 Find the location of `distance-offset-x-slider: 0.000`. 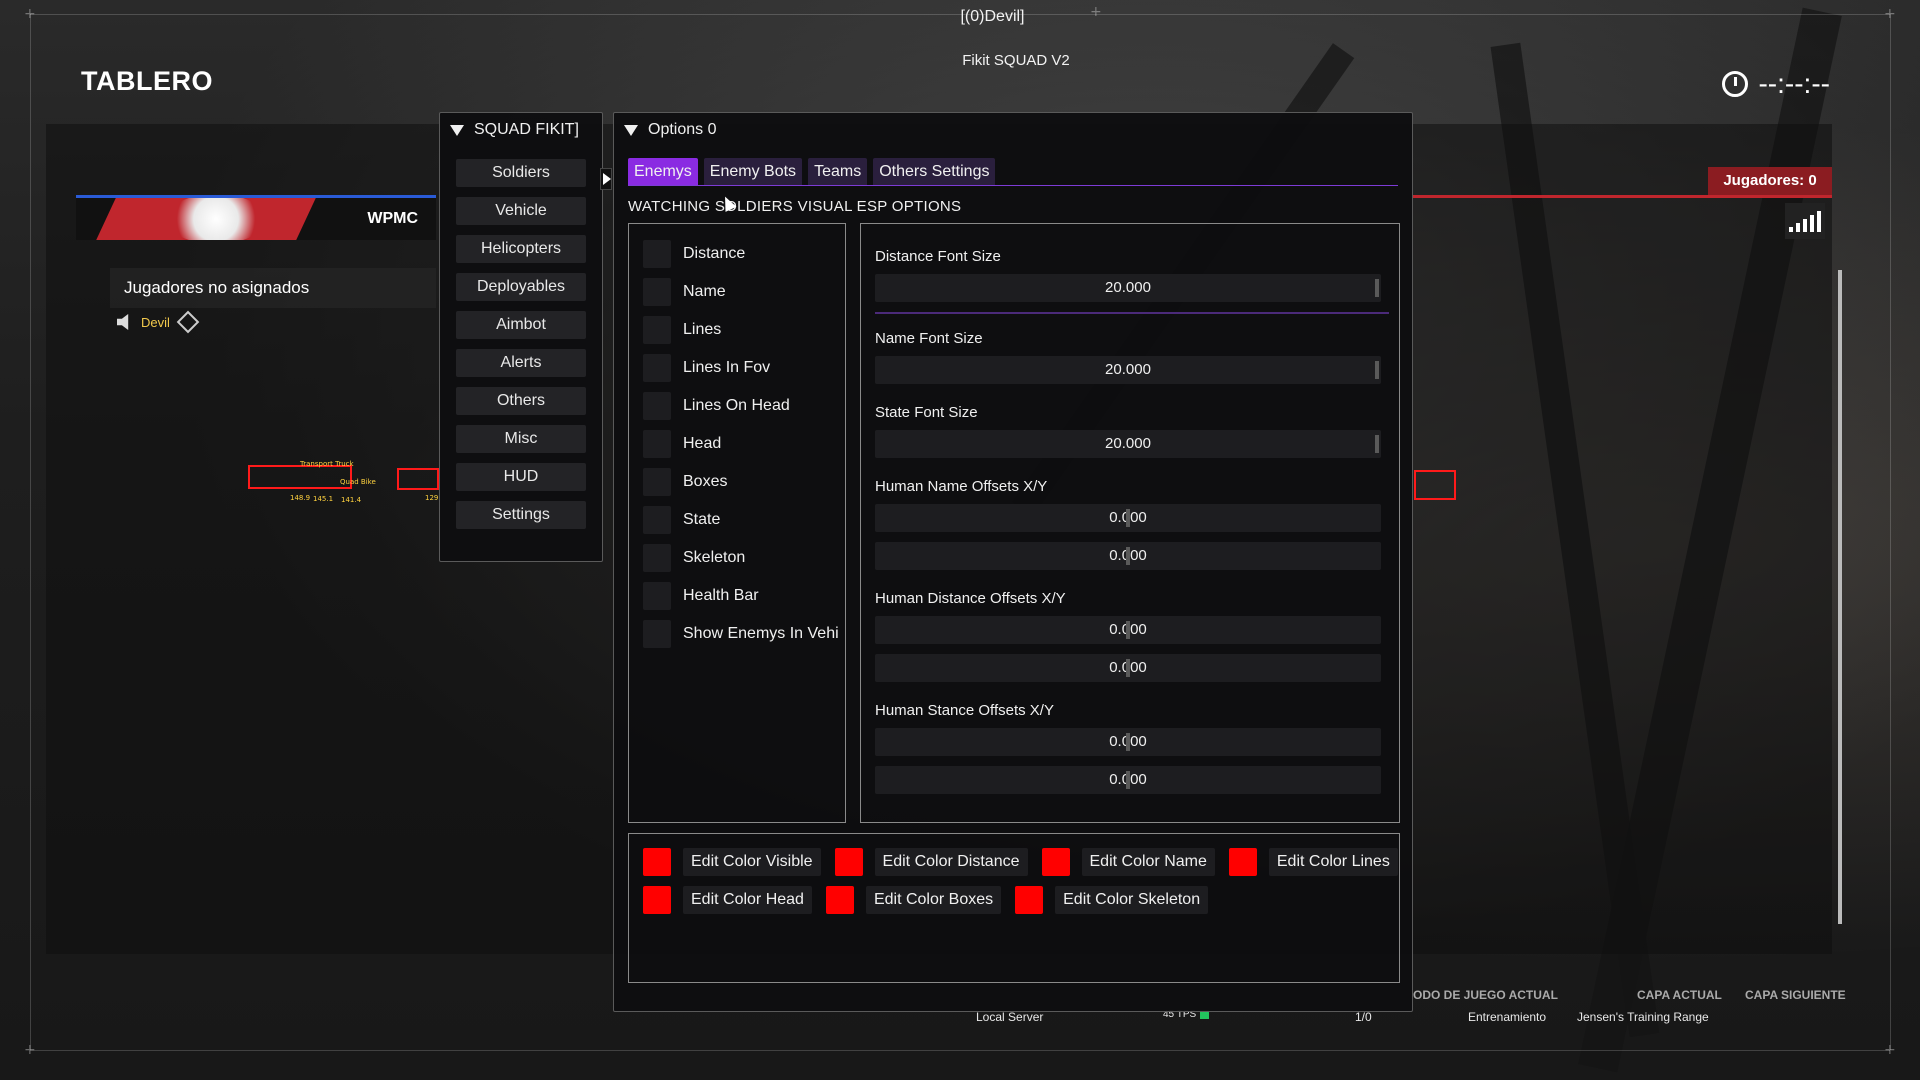

distance-offset-x-slider: 0.000 is located at coordinates (1128, 630).